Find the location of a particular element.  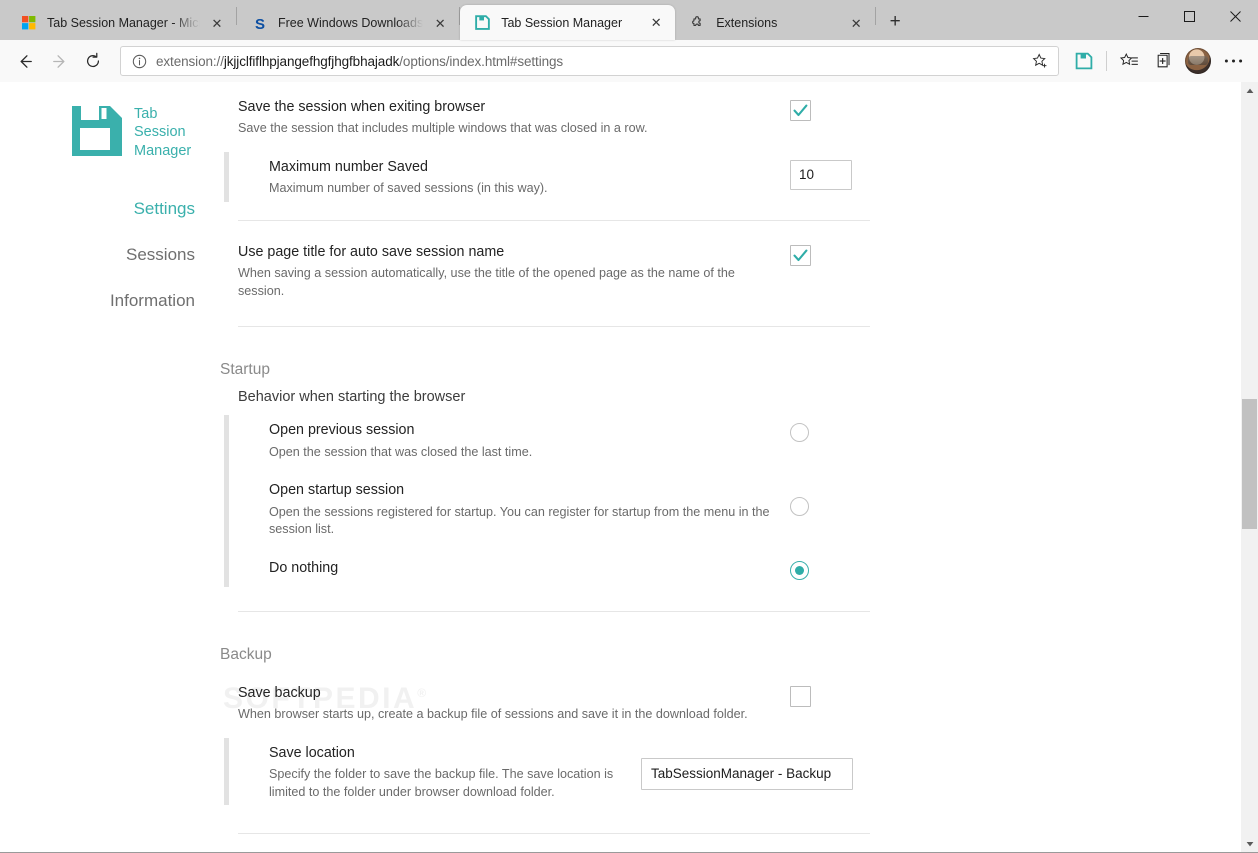

input-max-number-saved: 10 is located at coordinates (821, 174).